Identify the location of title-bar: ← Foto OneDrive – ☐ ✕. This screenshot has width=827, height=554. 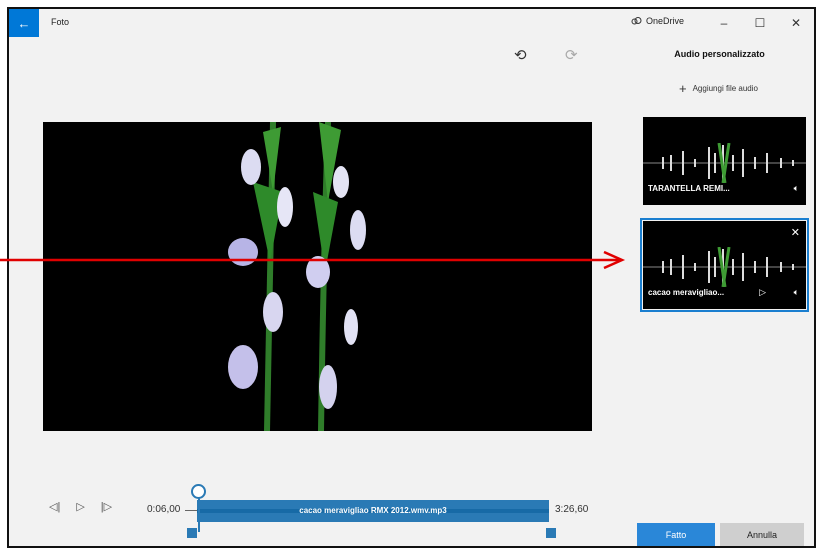
(411, 24).